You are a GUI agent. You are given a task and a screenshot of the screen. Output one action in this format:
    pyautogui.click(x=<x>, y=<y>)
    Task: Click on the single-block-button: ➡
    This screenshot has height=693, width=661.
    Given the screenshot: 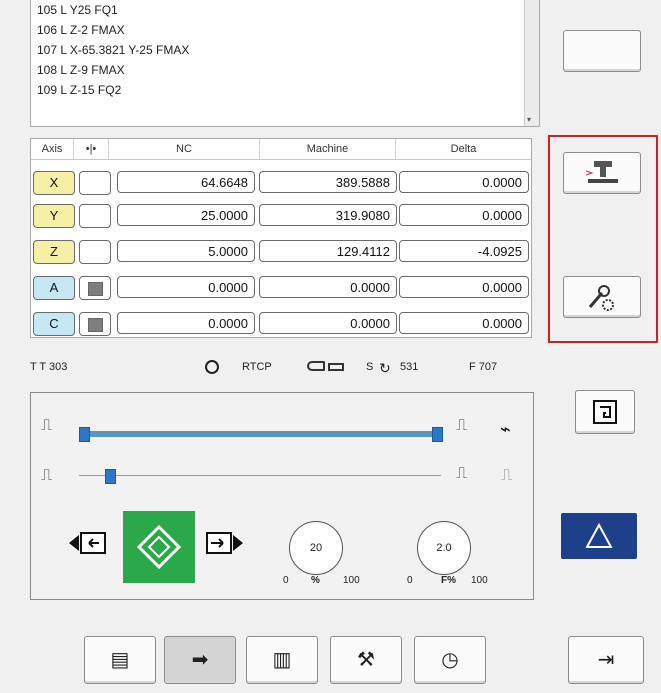 What is the action you would take?
    pyautogui.click(x=200, y=660)
    